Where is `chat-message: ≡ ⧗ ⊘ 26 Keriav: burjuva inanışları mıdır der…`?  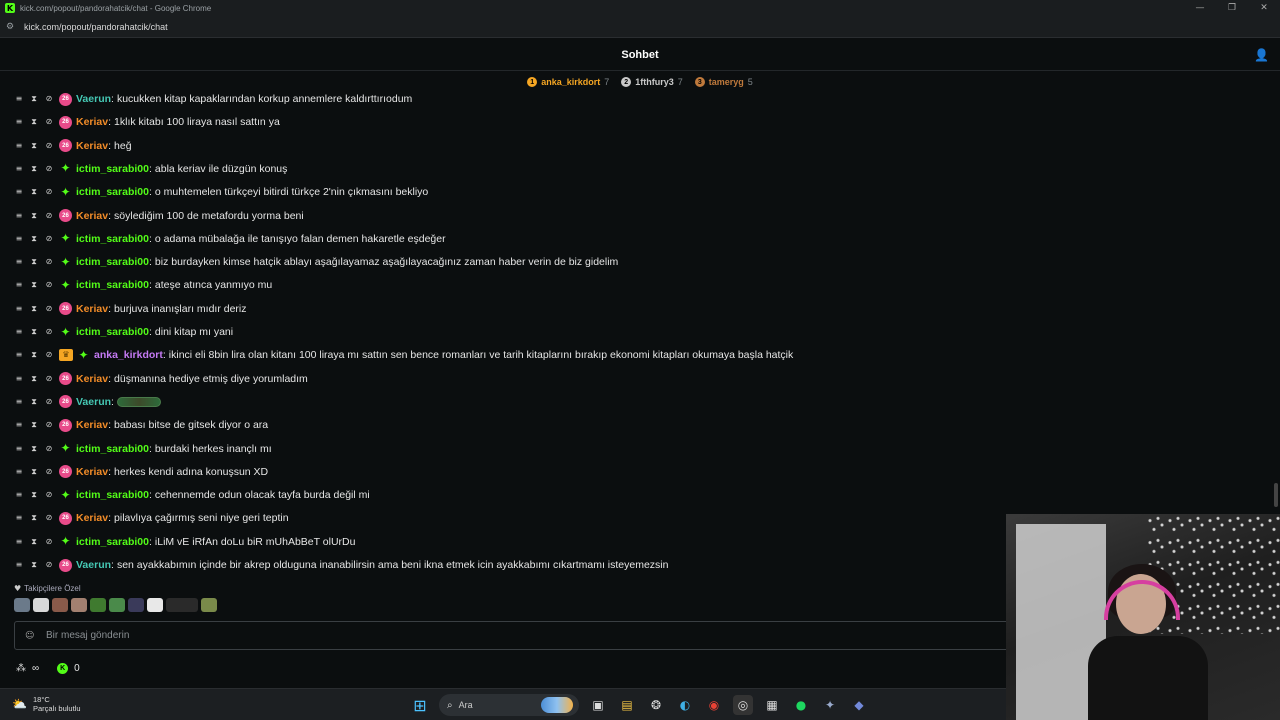 chat-message: ≡ ⧗ ⊘ 26 Keriav: burjuva inanışları mıdır der… is located at coordinates (130, 309).